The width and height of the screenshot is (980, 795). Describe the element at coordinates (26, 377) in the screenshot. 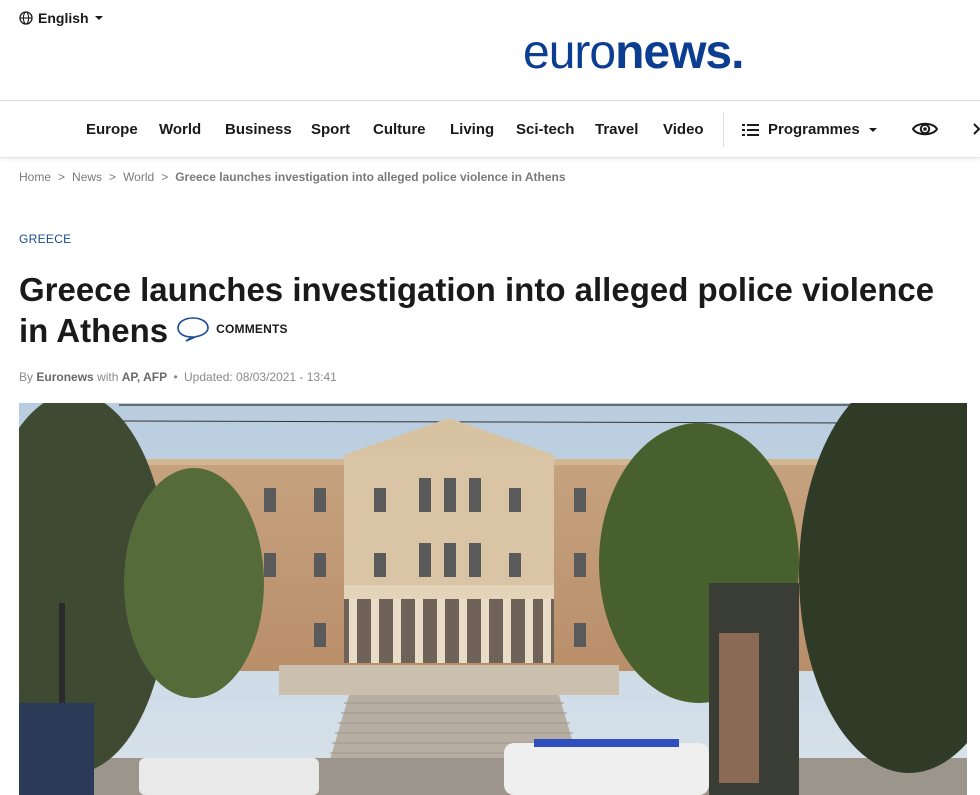

I see `byline-by: By` at that location.